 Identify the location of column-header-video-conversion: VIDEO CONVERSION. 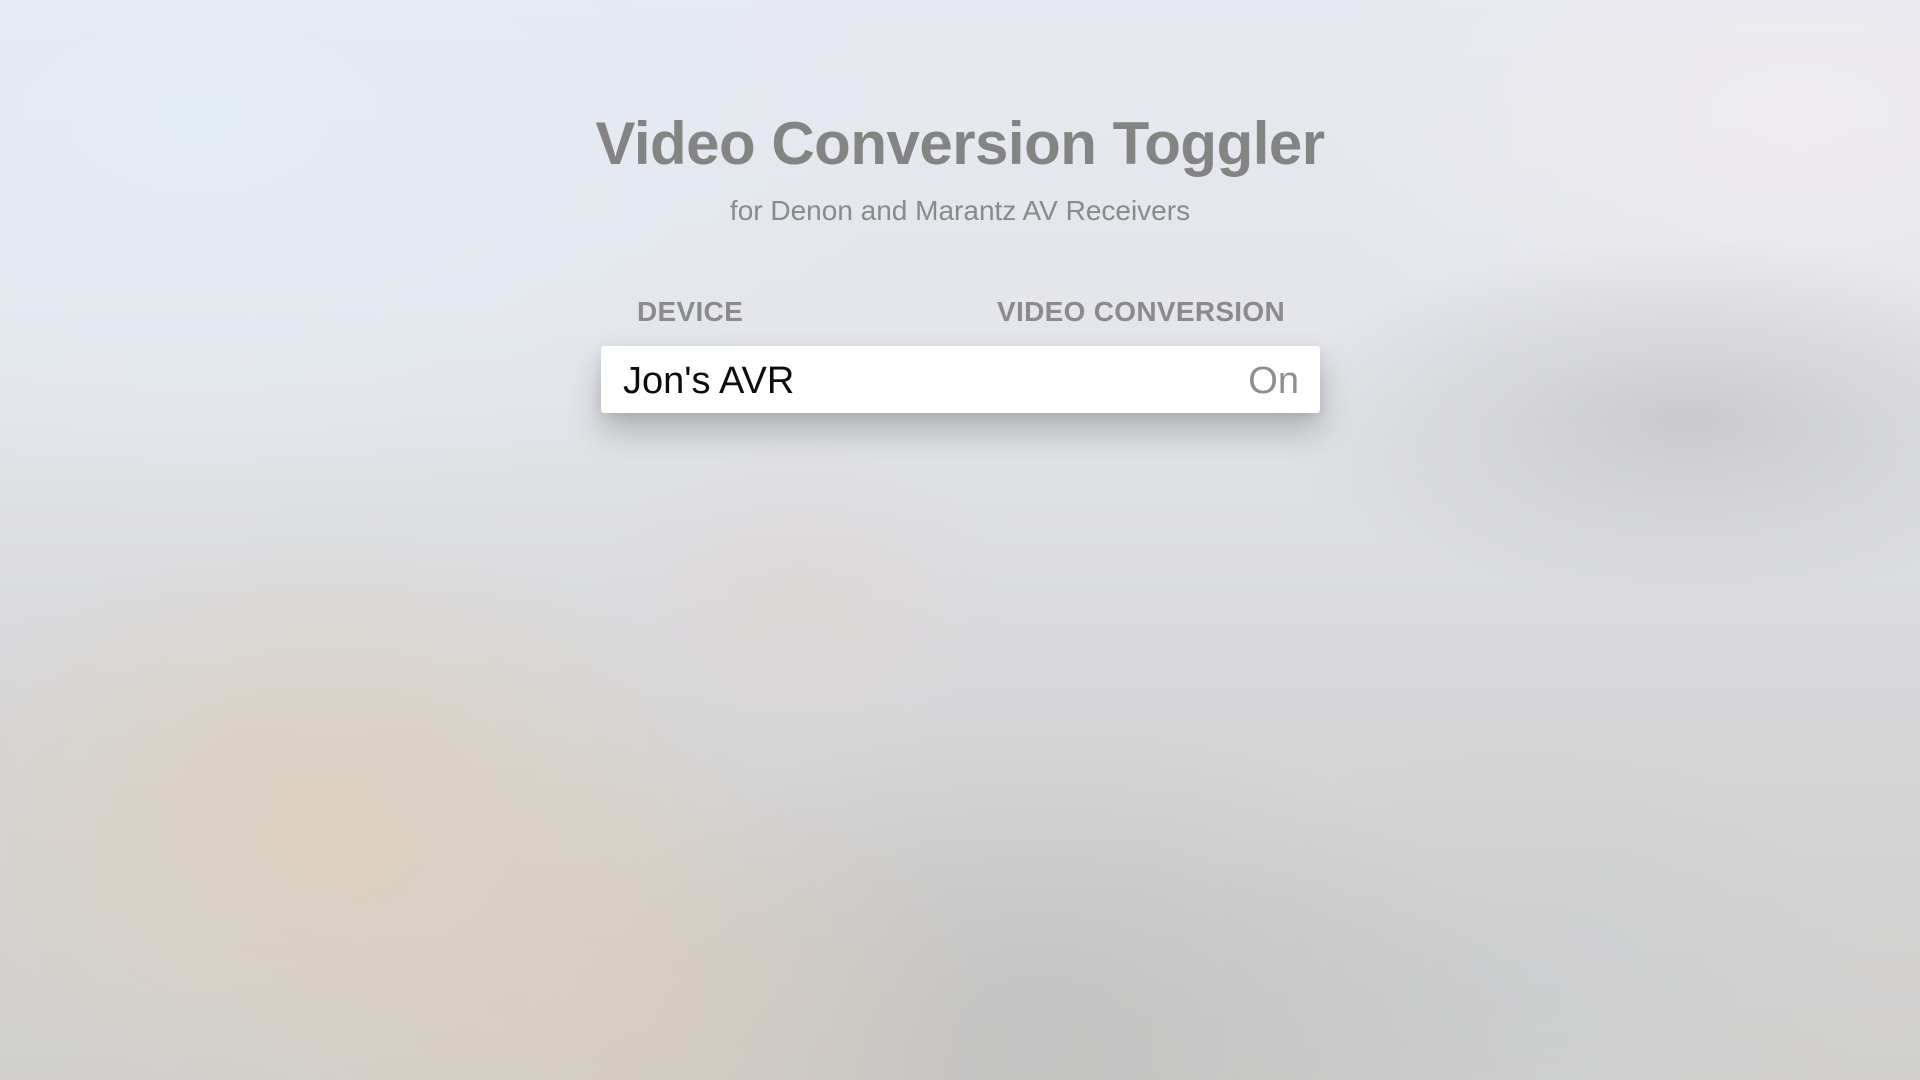
(1141, 311).